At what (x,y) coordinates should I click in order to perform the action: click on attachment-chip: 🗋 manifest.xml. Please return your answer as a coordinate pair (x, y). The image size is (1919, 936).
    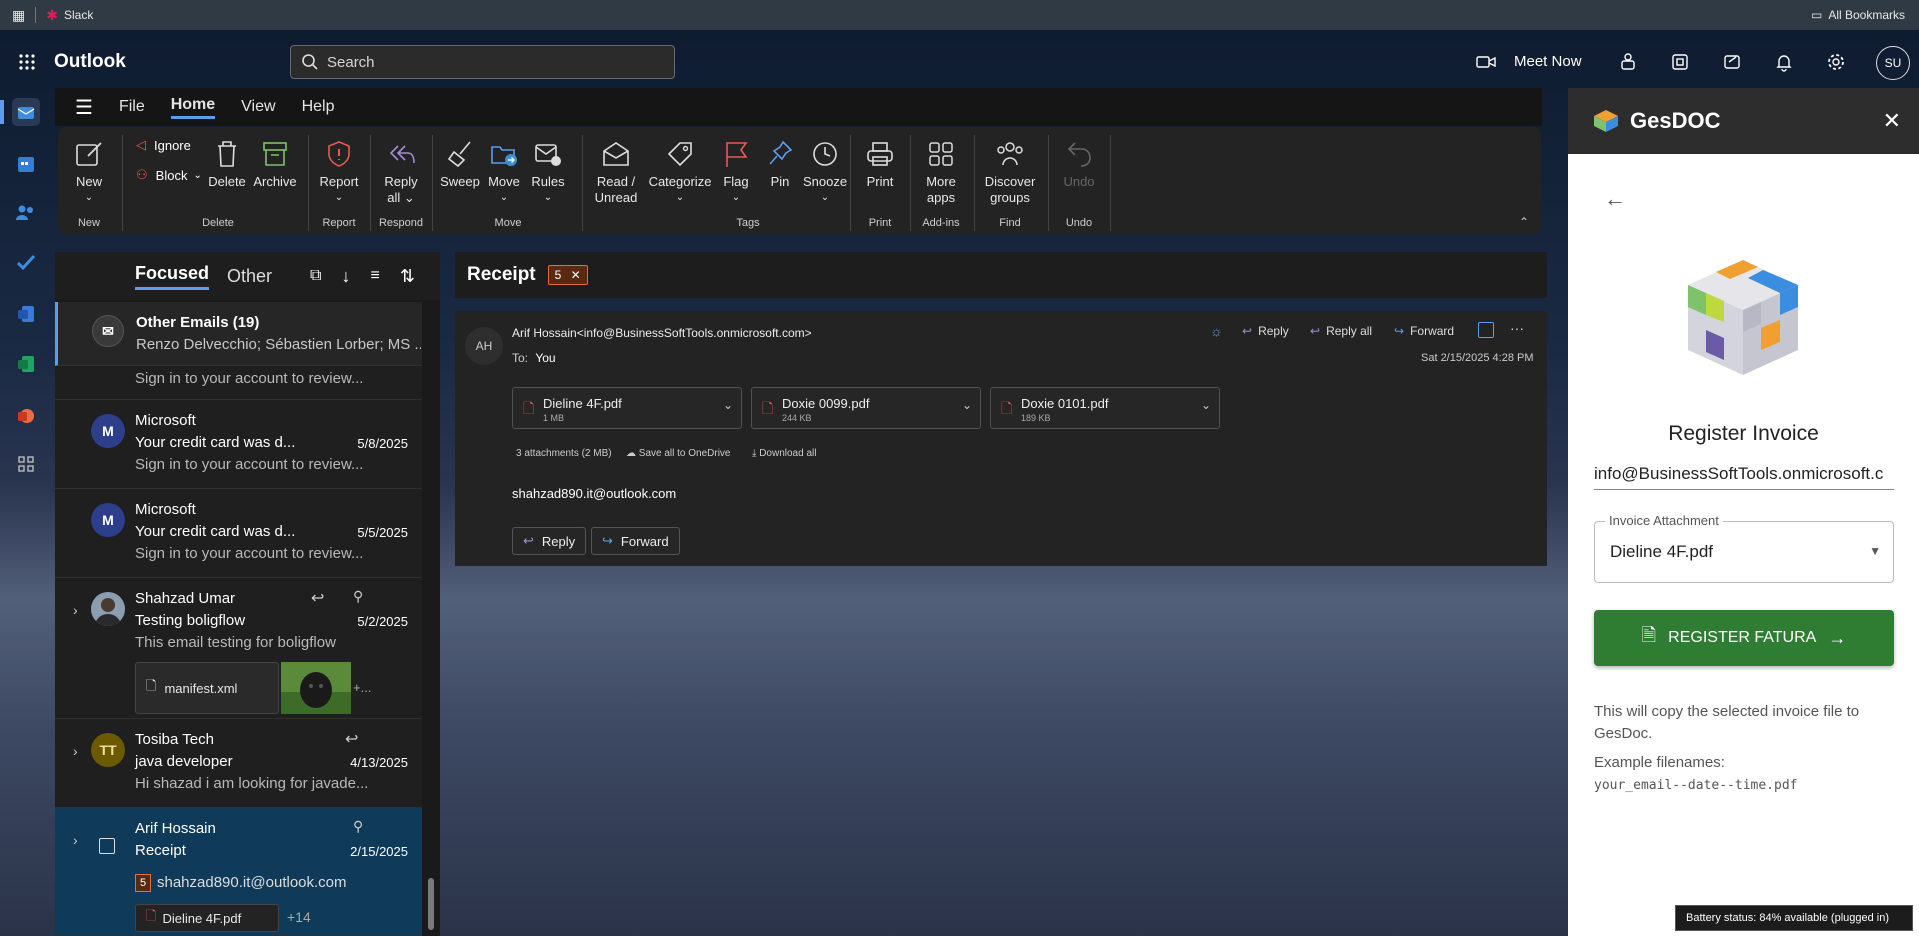
    Looking at the image, I should click on (207, 688).